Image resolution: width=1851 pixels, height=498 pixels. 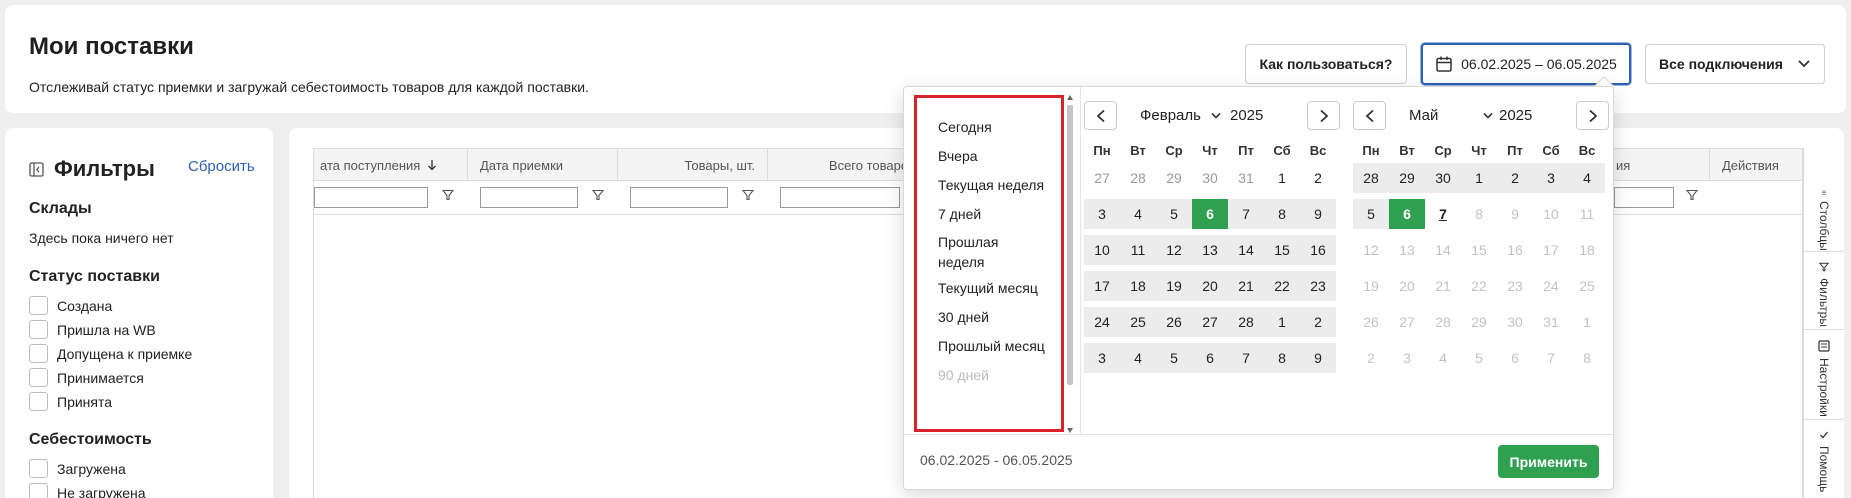 What do you see at coordinates (998, 185) in the screenshot?
I see `preset-item: Текущая неделя` at bounding box center [998, 185].